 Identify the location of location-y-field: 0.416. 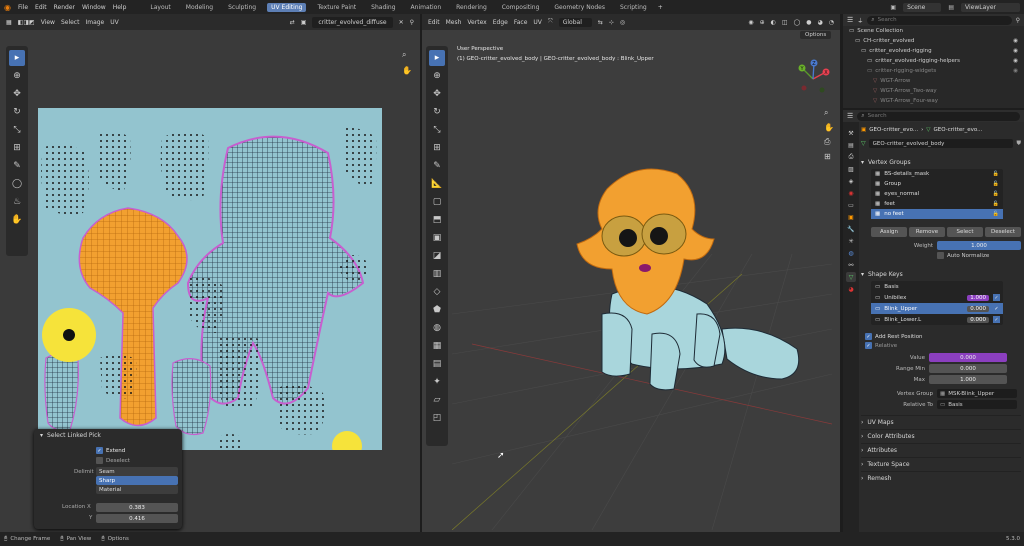
(137, 518).